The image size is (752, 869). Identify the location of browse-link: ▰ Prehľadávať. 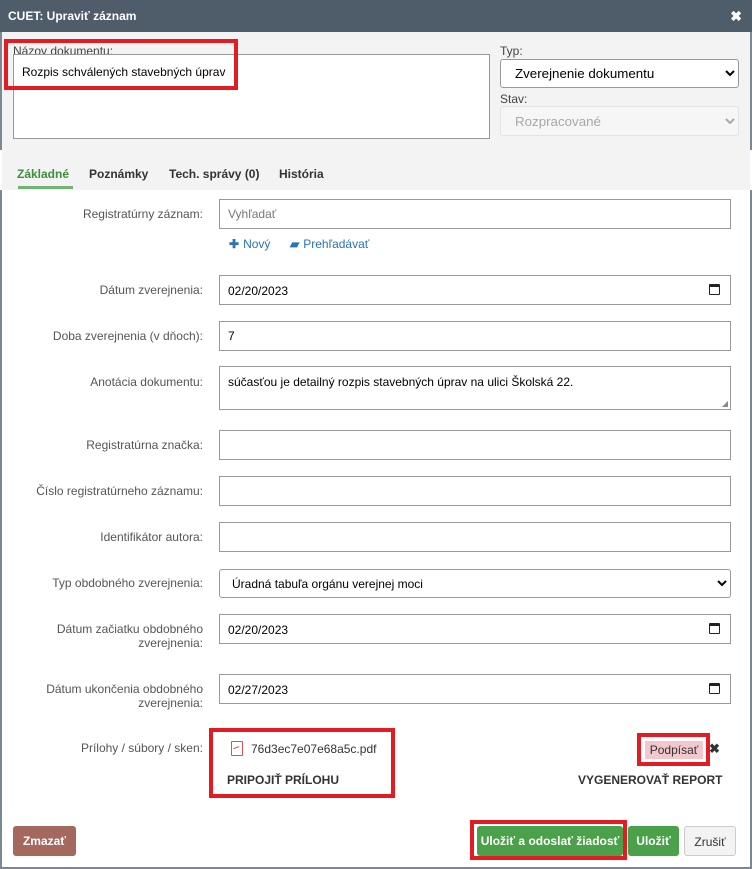
(329, 244).